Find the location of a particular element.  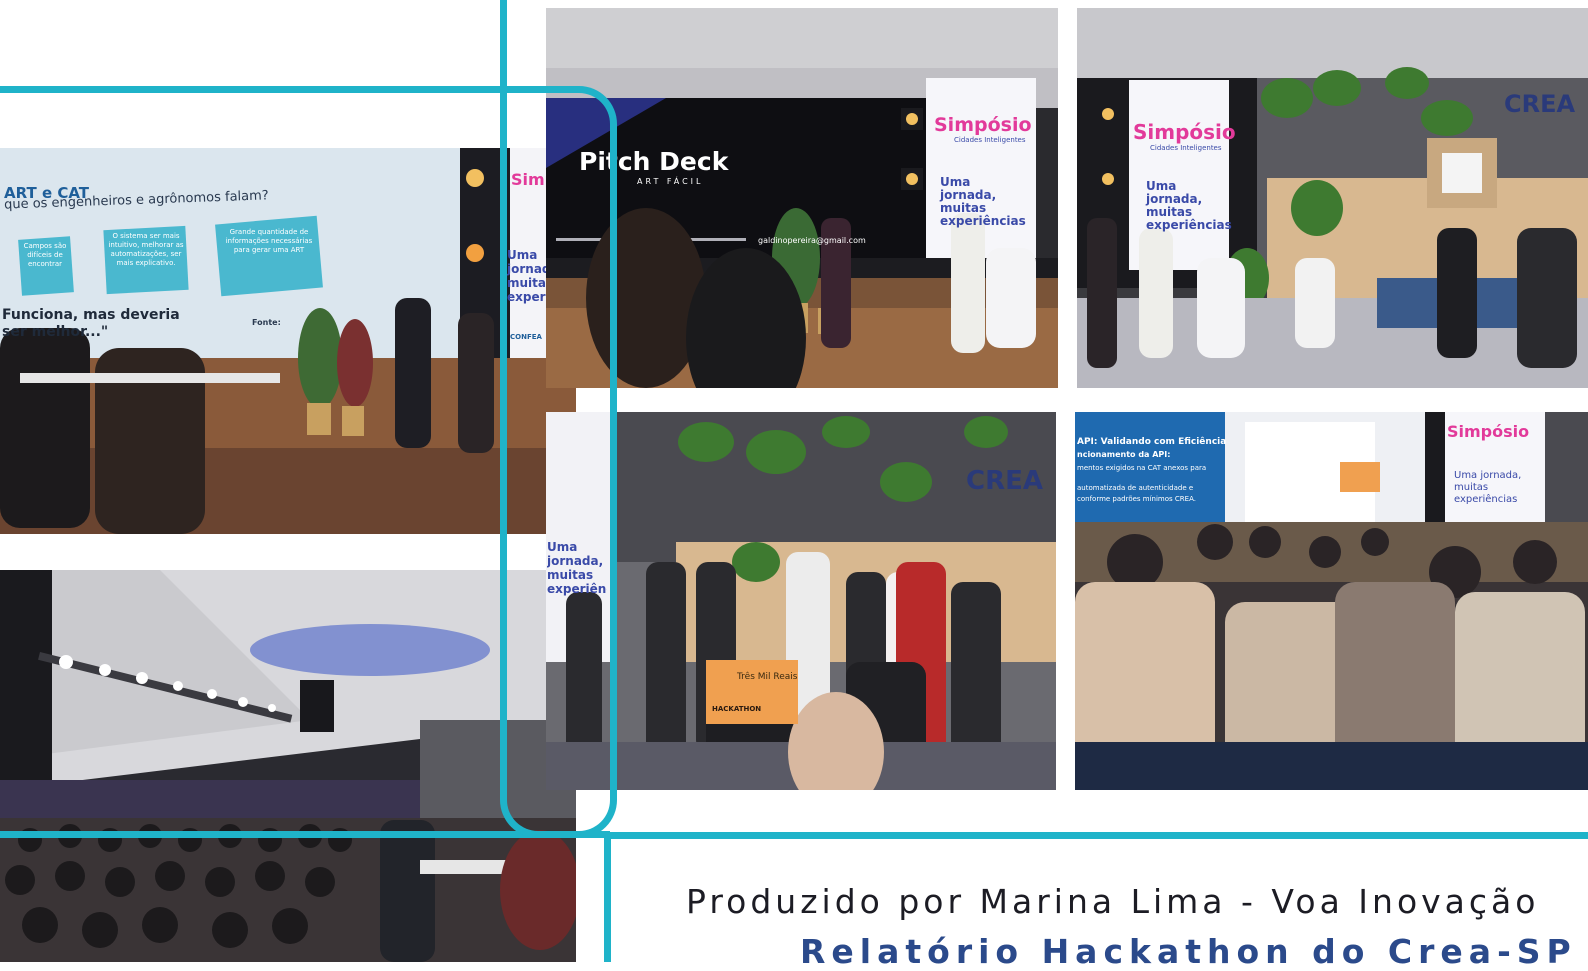

wall-brand-team: CREA is located at coordinates (1004, 481).